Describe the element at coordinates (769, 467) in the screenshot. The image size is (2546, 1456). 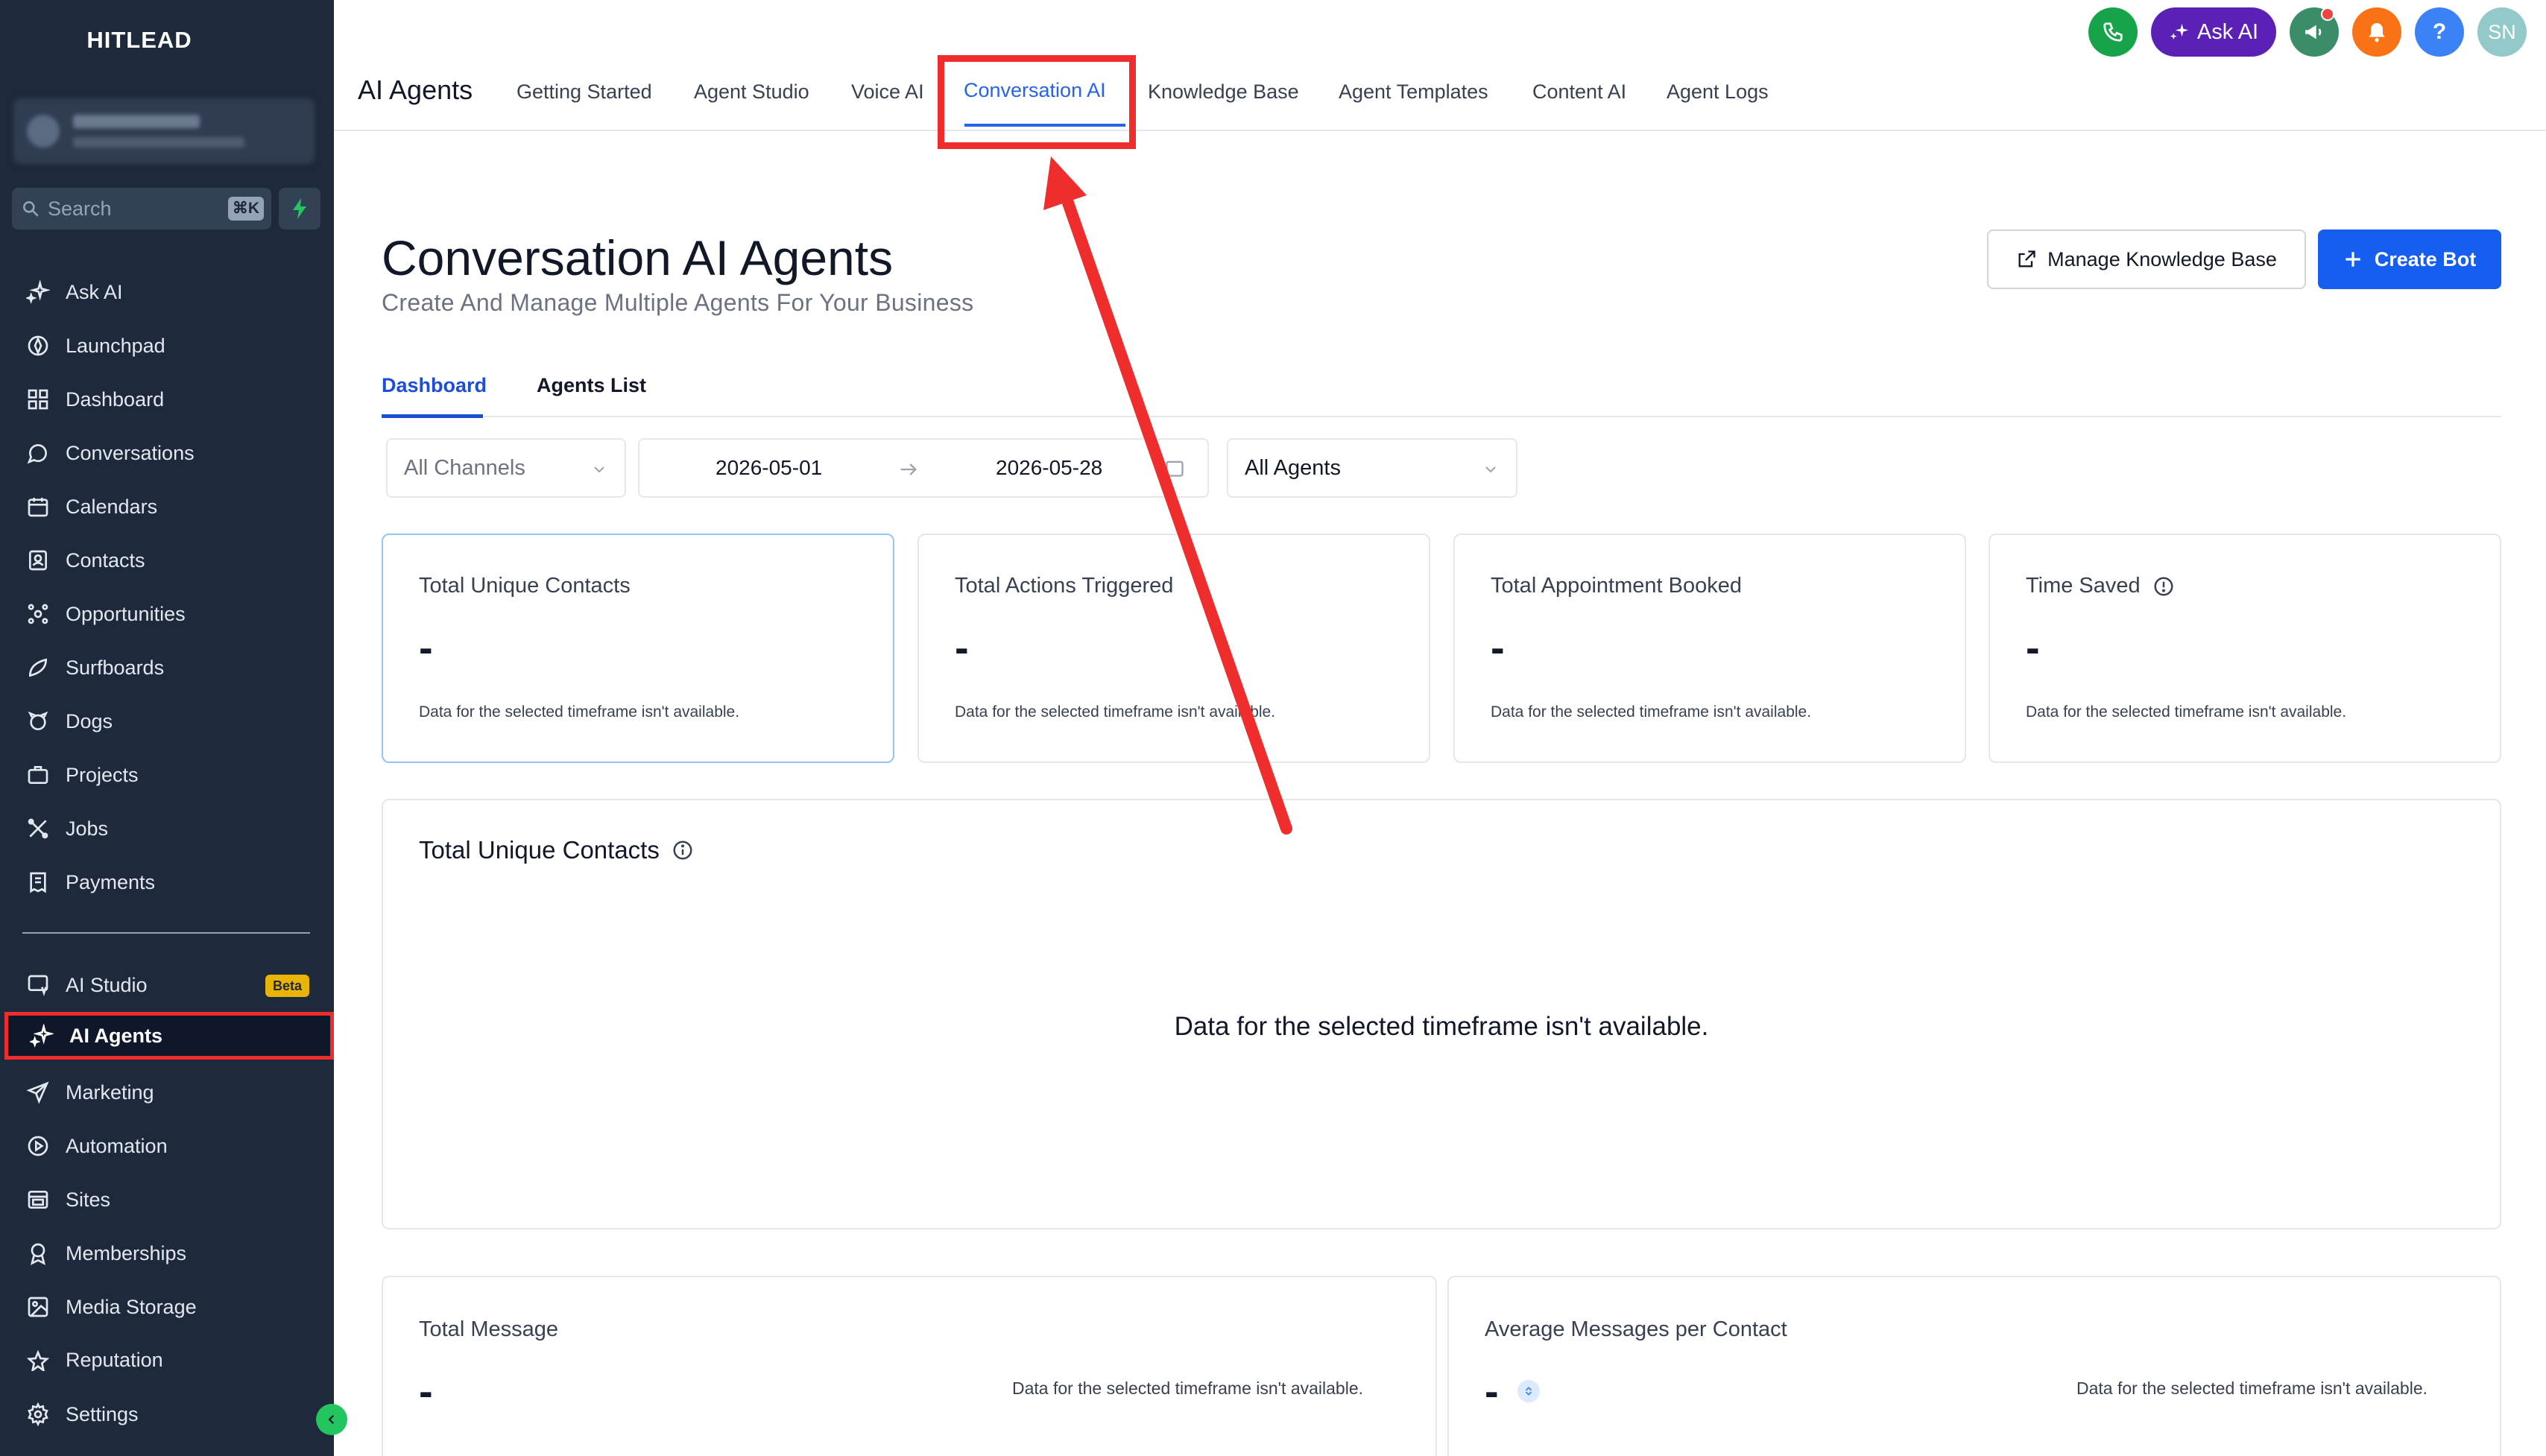
I see `date-start: 2026-05-01` at that location.